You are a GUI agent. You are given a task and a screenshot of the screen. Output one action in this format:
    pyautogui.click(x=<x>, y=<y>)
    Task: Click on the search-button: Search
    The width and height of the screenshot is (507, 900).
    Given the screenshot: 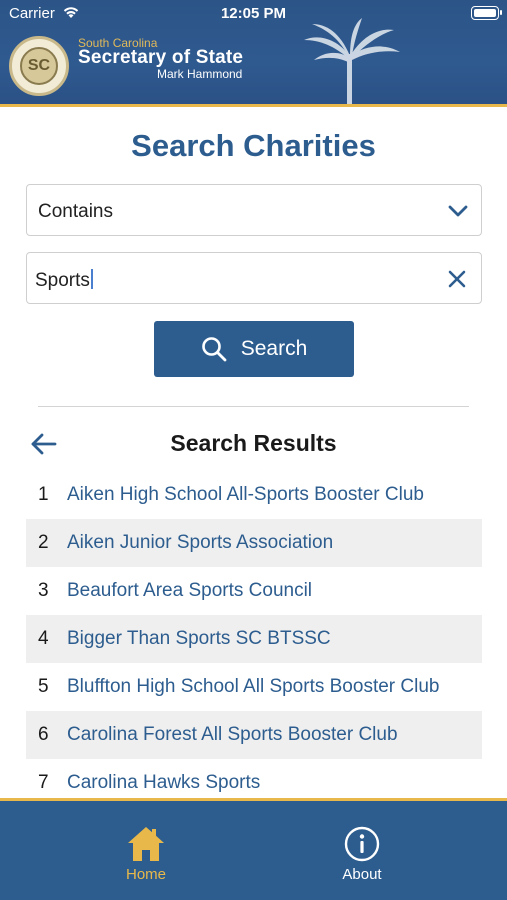 What is the action you would take?
    pyautogui.click(x=254, y=349)
    